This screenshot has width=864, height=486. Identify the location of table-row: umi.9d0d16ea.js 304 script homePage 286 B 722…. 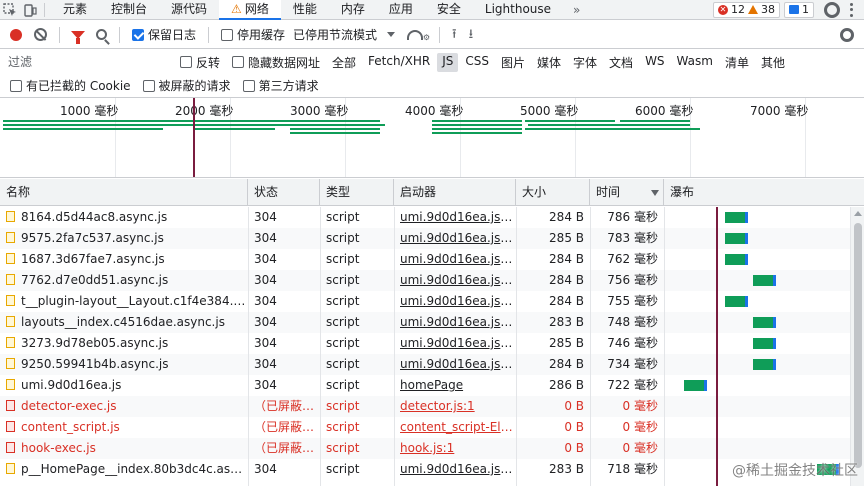
(425, 385).